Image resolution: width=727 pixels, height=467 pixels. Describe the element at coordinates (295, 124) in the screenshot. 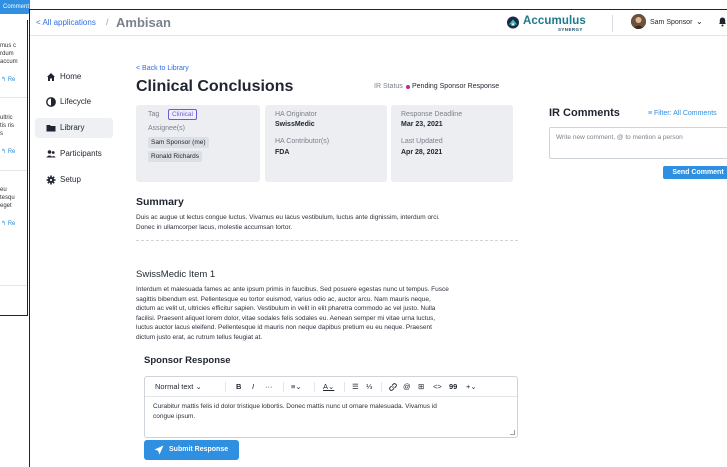

I see `ha-originator-value: SwissMedic` at that location.